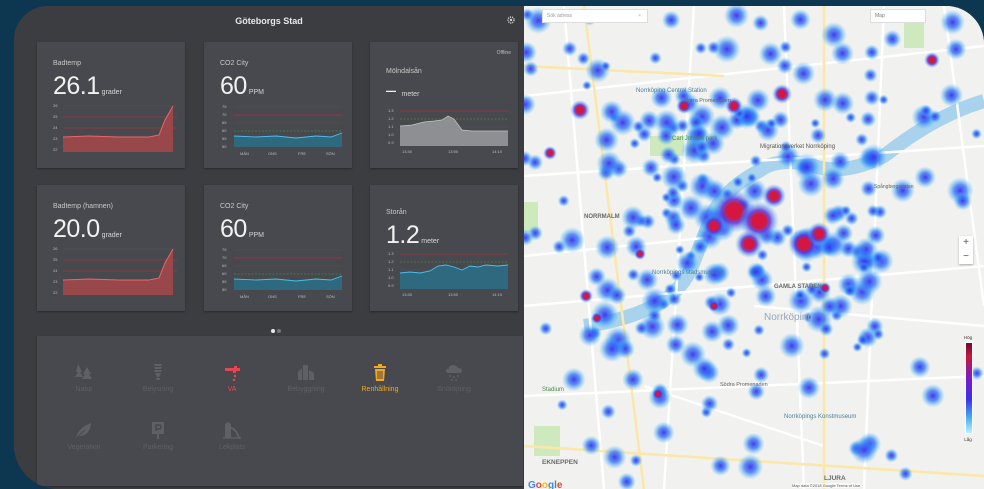 This screenshot has width=984, height=489. Describe the element at coordinates (158, 377) in the screenshot. I see `category-belysning: Belysning` at that location.